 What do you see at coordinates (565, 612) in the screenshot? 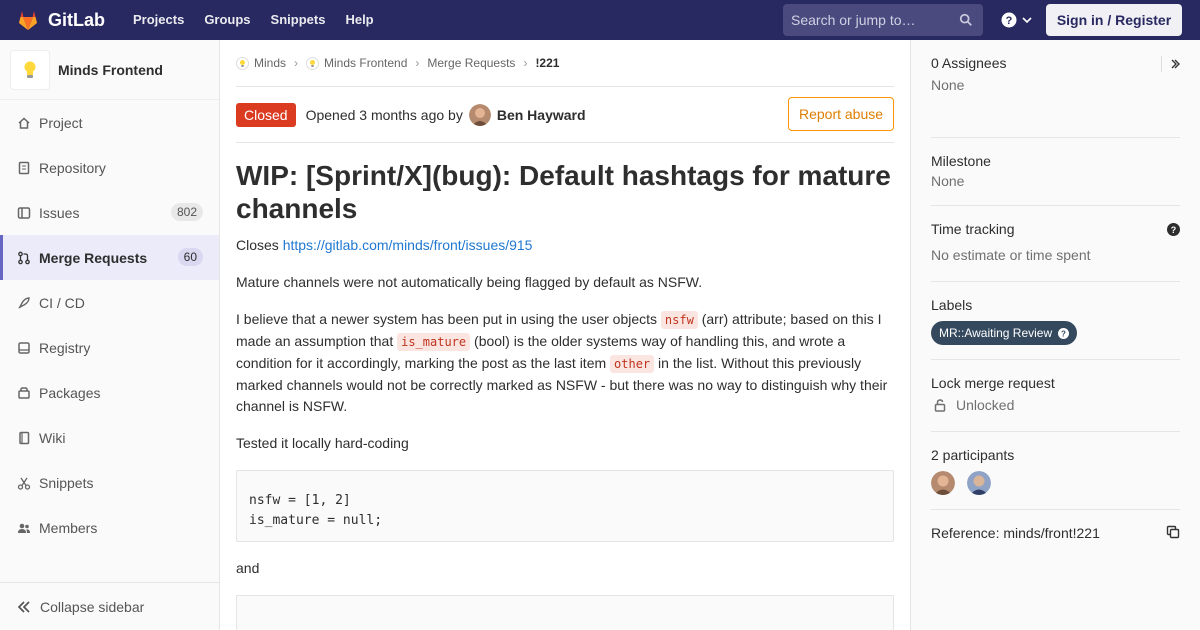
I see `code-block` at bounding box center [565, 612].